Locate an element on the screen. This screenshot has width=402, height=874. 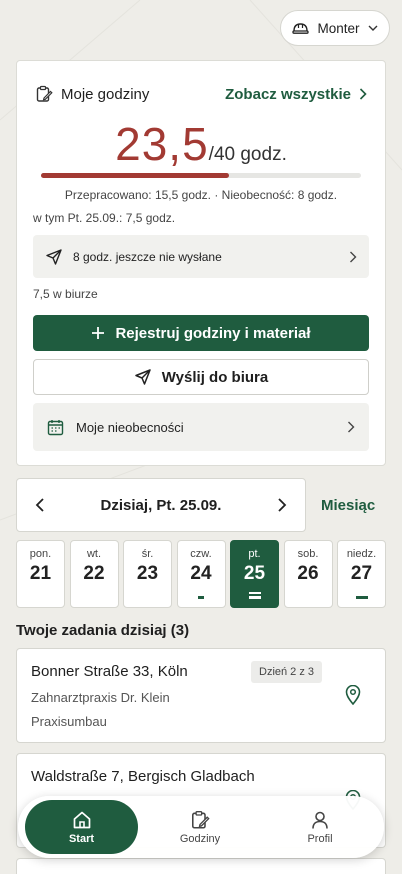
nav-start-label: Start is located at coordinates (81, 838).